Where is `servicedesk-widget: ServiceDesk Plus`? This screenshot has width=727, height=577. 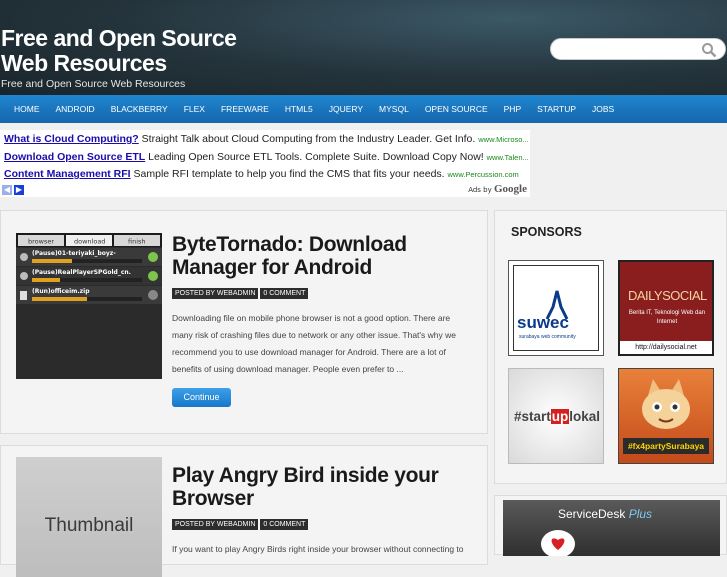
servicedesk-widget: ServiceDesk Plus is located at coordinates (610, 525).